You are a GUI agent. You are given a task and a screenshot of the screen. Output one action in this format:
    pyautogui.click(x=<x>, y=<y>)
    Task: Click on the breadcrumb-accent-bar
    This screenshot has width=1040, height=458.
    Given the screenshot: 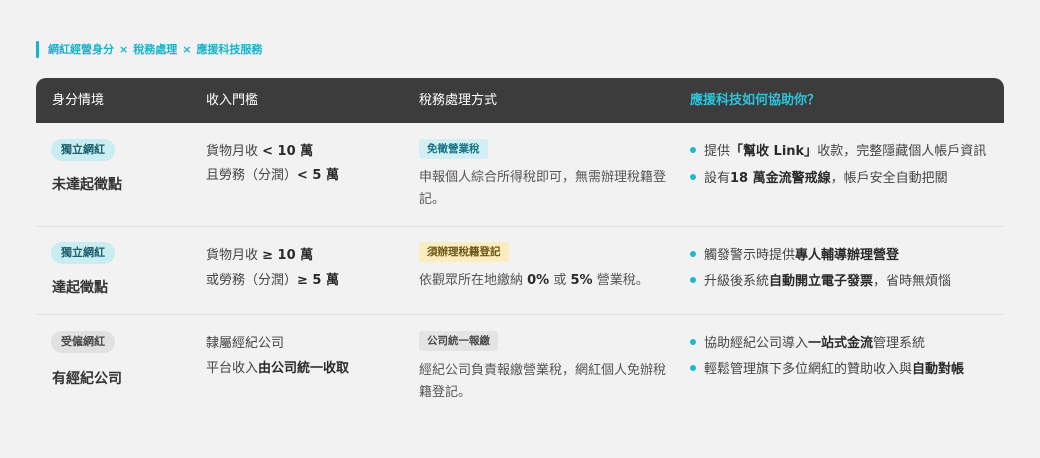 What is the action you would take?
    pyautogui.click(x=37, y=49)
    